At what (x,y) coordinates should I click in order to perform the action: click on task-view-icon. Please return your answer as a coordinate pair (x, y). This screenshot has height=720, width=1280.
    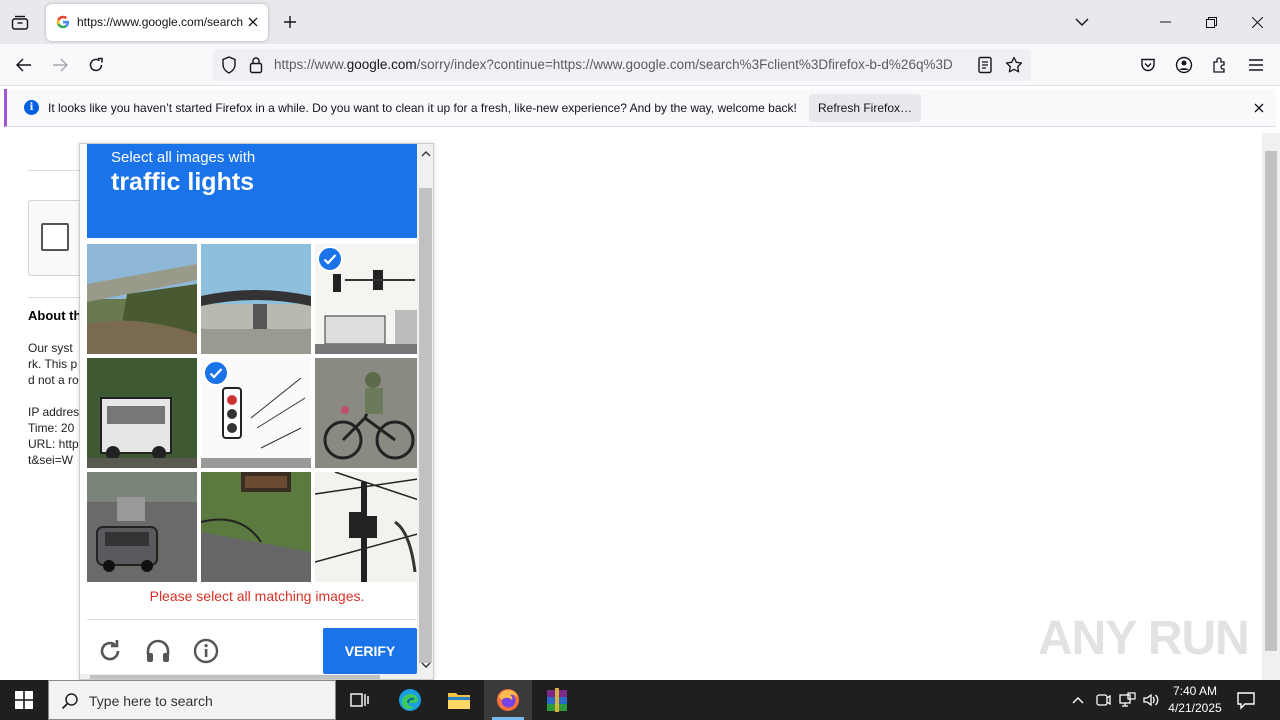
    Looking at the image, I should click on (360, 700).